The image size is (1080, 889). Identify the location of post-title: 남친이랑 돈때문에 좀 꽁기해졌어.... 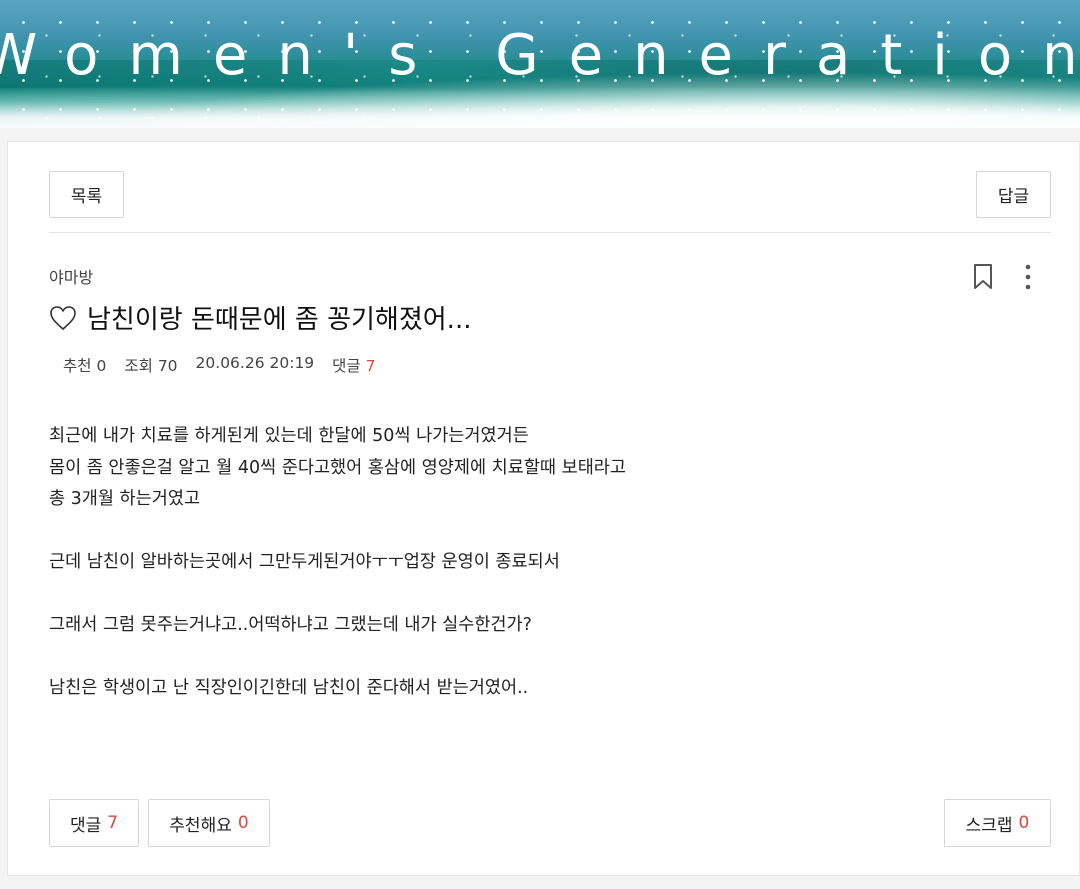
(260, 317).